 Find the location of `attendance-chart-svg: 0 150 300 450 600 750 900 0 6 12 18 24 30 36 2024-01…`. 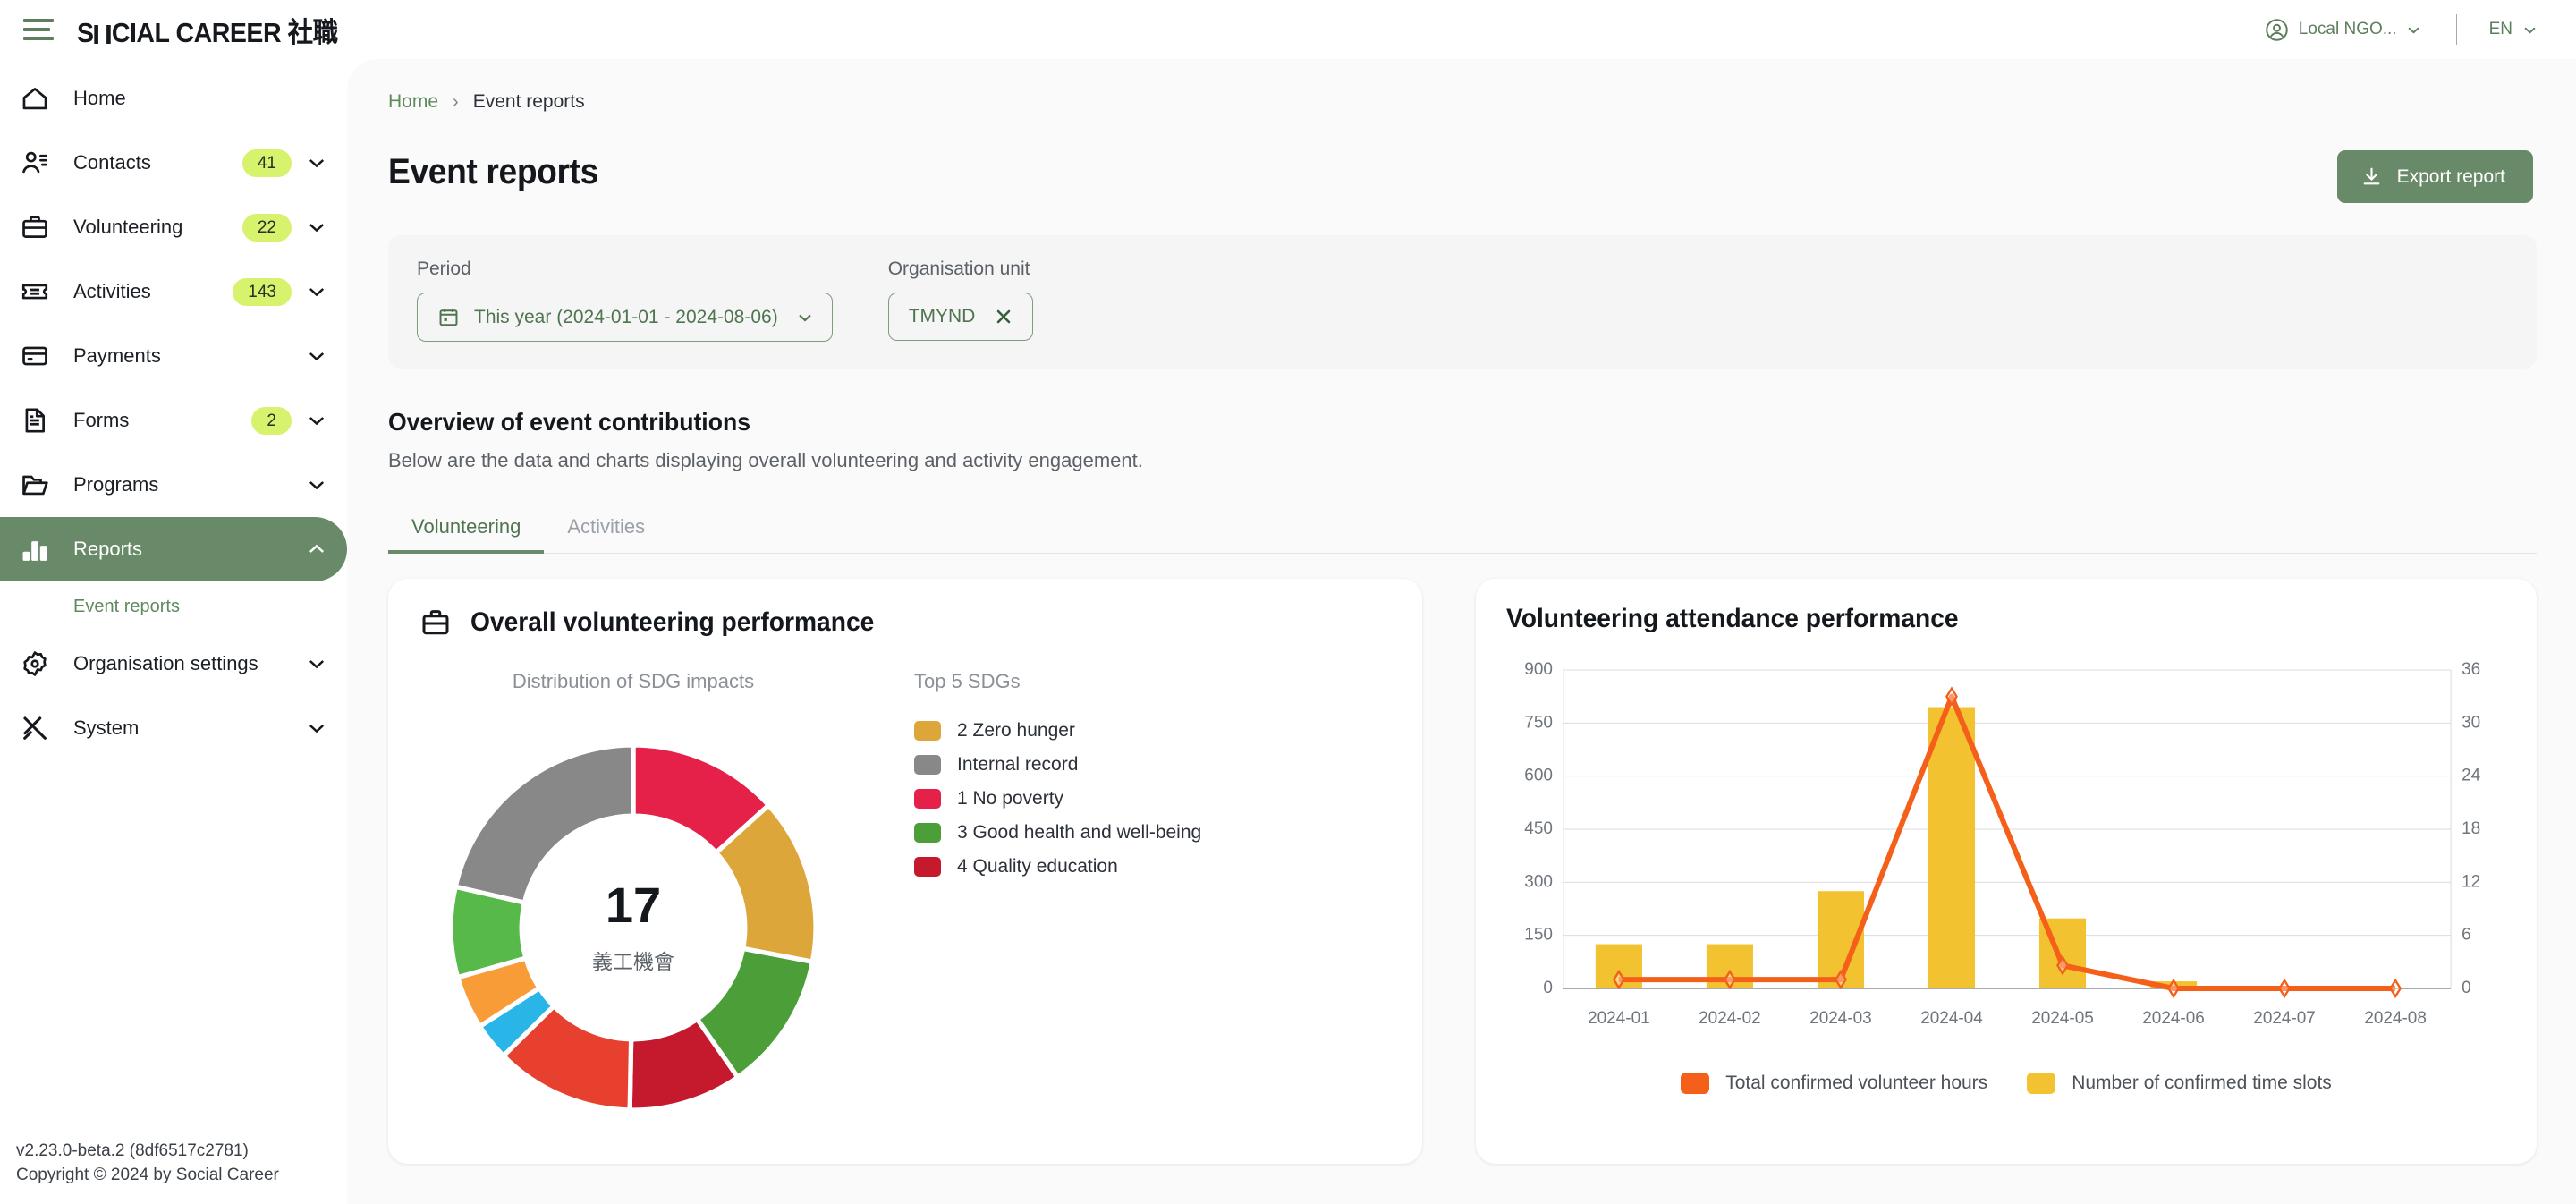

attendance-chart-svg: 0 150 300 450 600 750 900 0 6 12 18 24 30 36 2024-01… is located at coordinates (2002, 844).